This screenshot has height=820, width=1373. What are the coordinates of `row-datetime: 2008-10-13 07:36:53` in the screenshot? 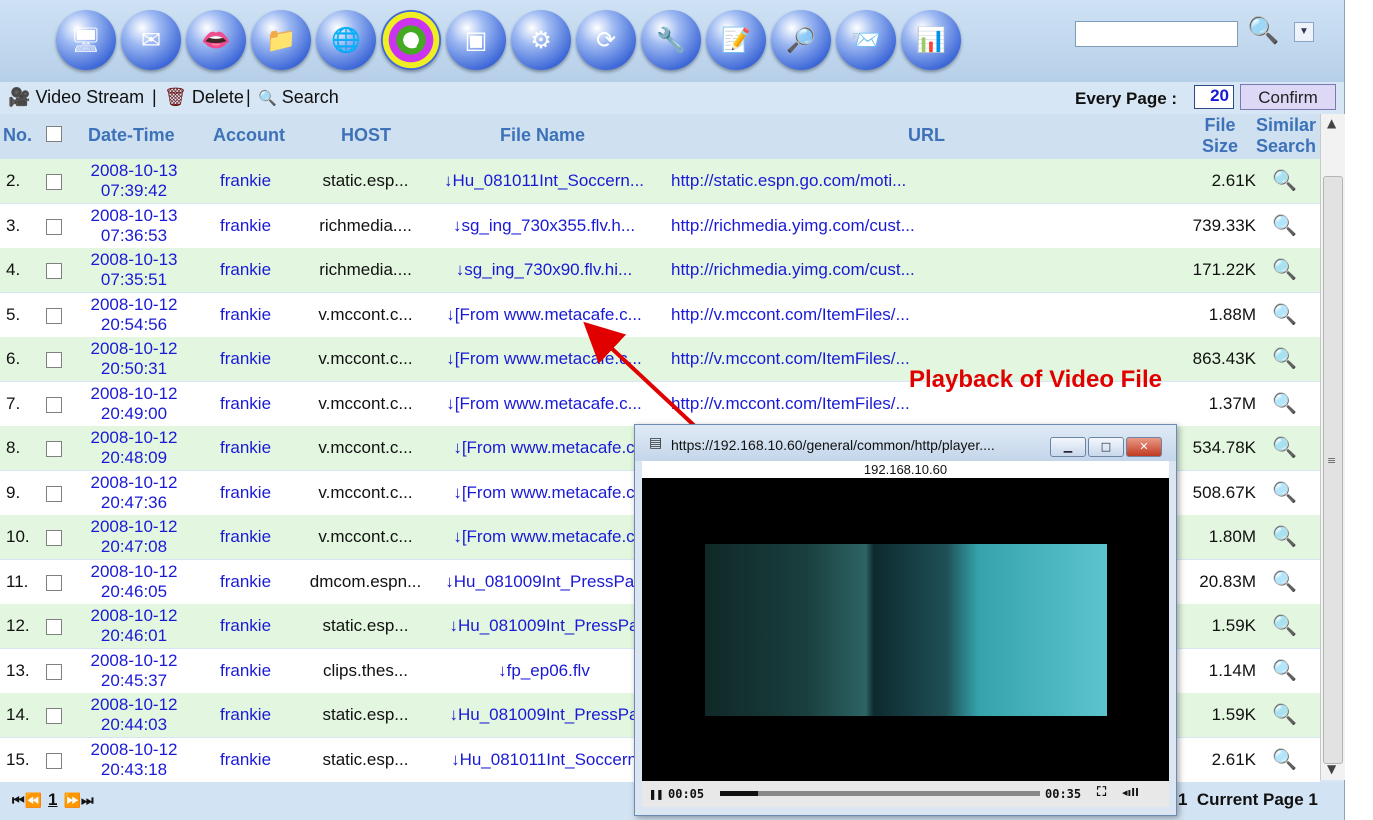 It's located at (134, 226).